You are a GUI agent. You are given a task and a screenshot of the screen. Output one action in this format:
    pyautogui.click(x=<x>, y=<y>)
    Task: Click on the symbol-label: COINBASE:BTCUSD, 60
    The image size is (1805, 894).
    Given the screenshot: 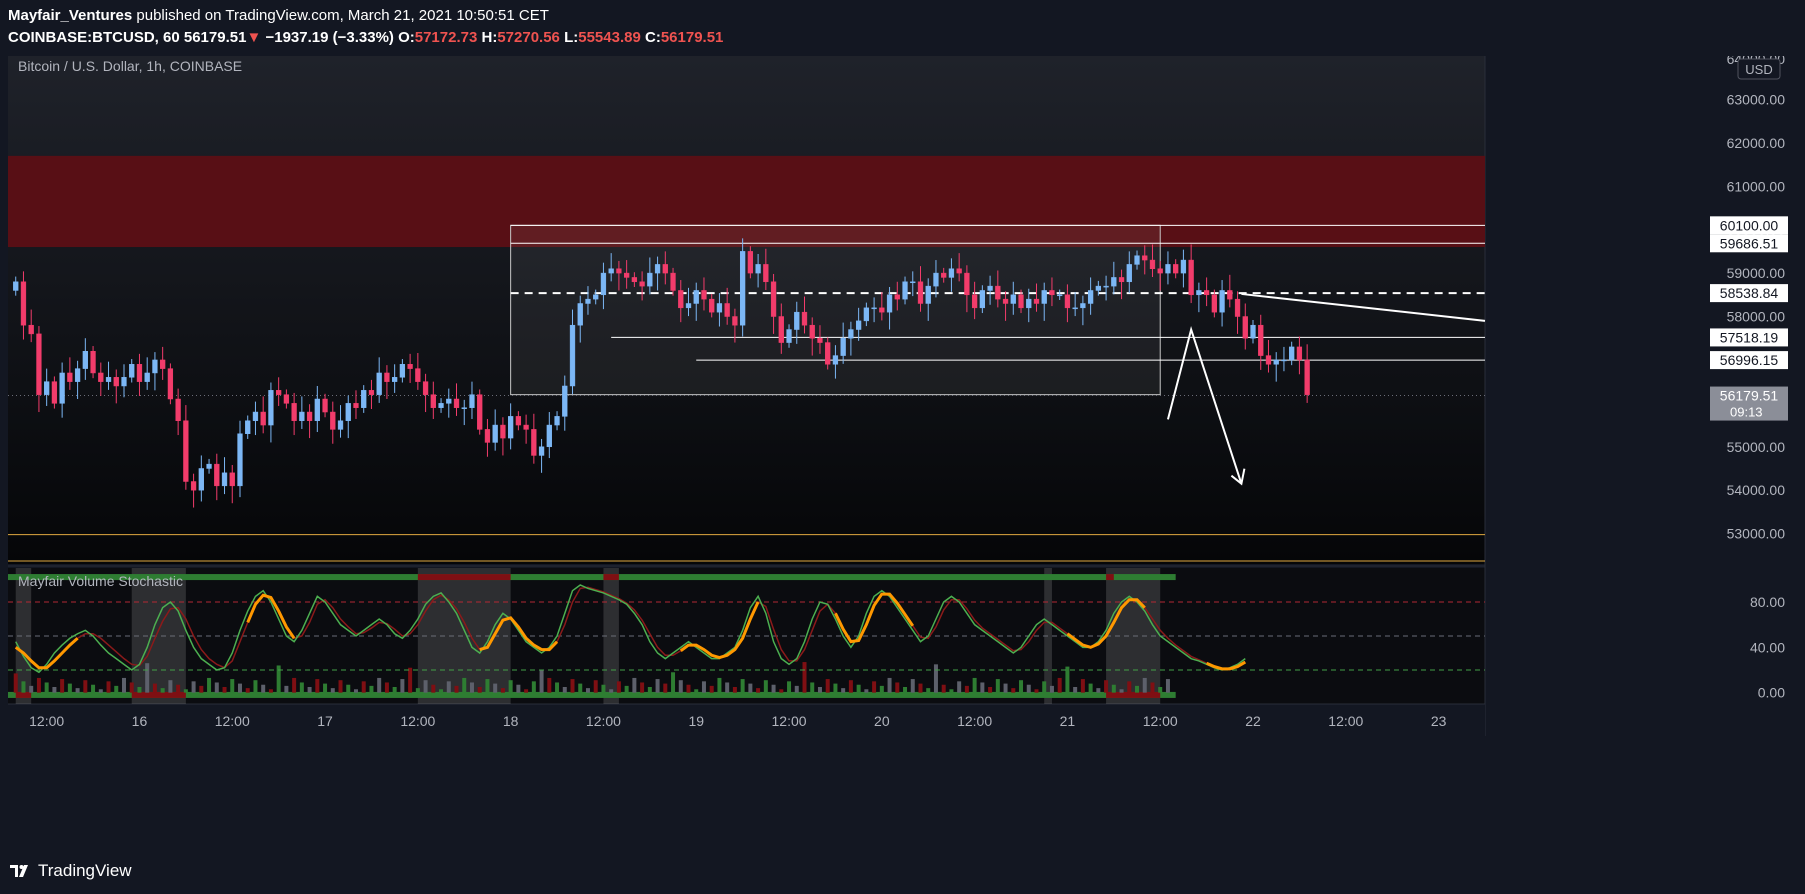 What is the action you would take?
    pyautogui.click(x=94, y=37)
    